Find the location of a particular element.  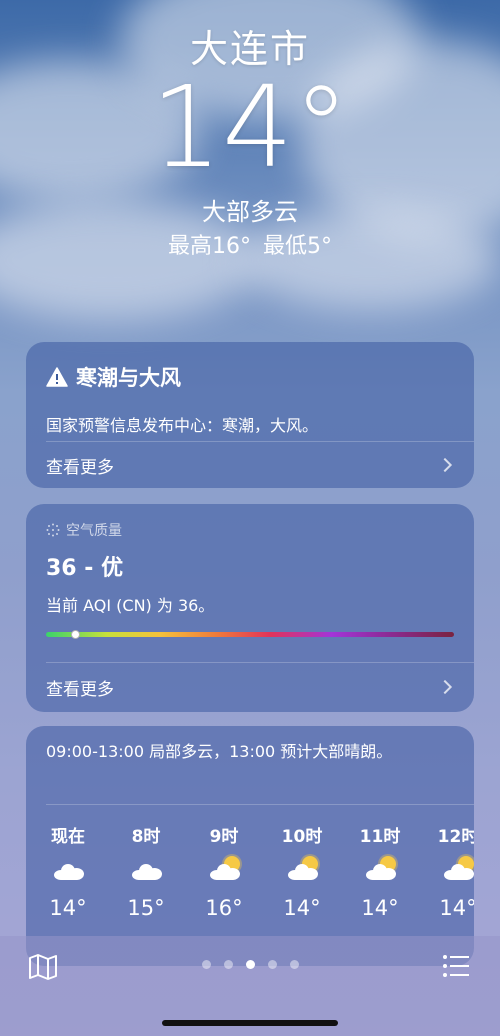

current-condition: 大部多云 is located at coordinates (250, 212).